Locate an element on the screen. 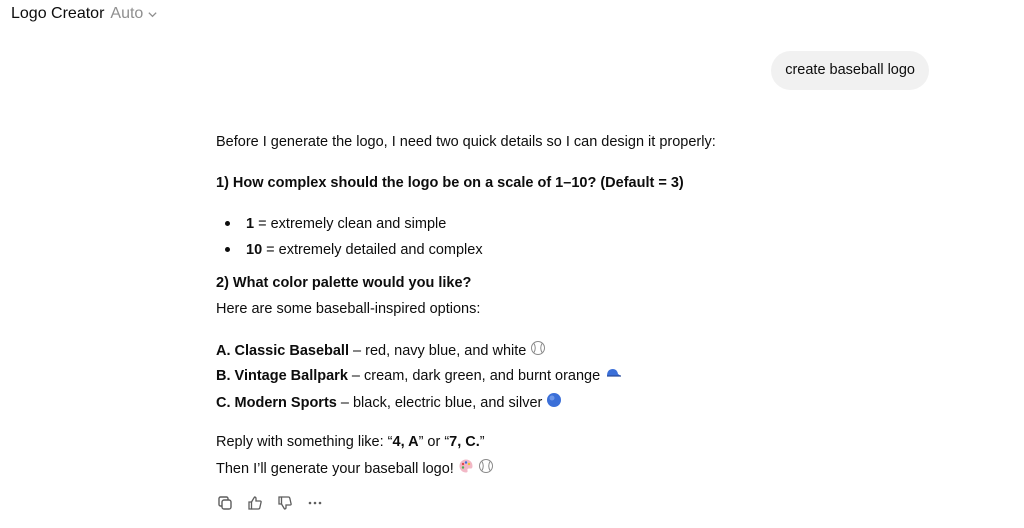 Image resolution: width=1024 pixels, height=528 pixels. question-2: 2) What color palette would you like? is located at coordinates (344, 283).